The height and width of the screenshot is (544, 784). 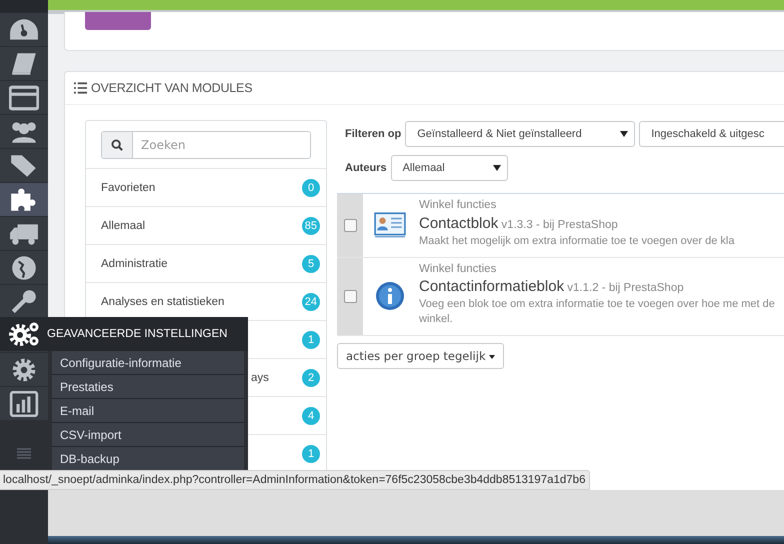 What do you see at coordinates (520, 134) in the screenshot?
I see `status-dropdown: Geïnstalleerd & Niet geïnstalleerd` at bounding box center [520, 134].